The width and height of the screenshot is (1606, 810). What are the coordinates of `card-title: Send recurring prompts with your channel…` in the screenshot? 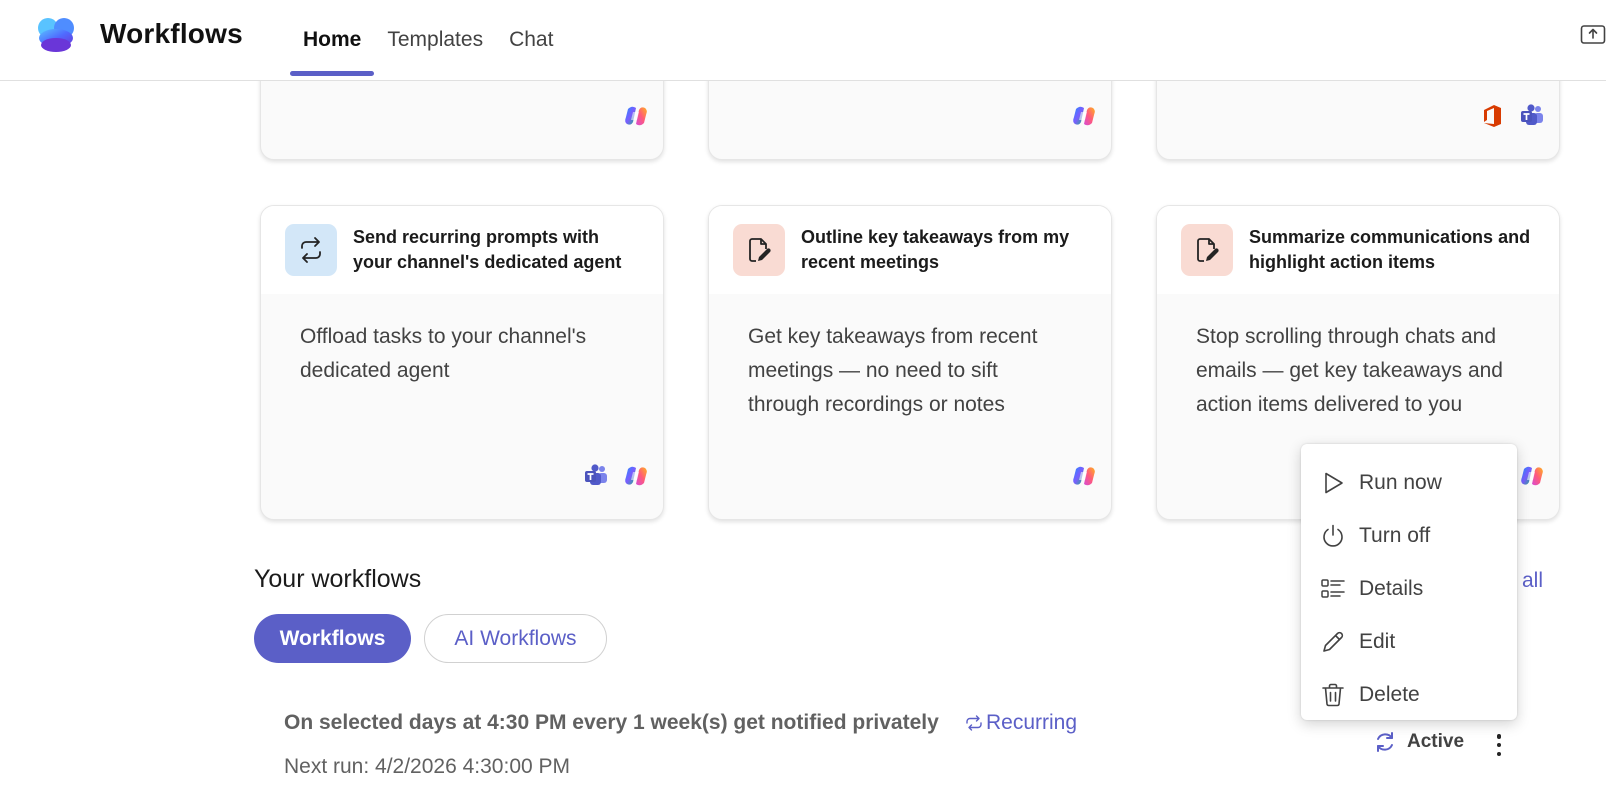 It's located at (487, 249).